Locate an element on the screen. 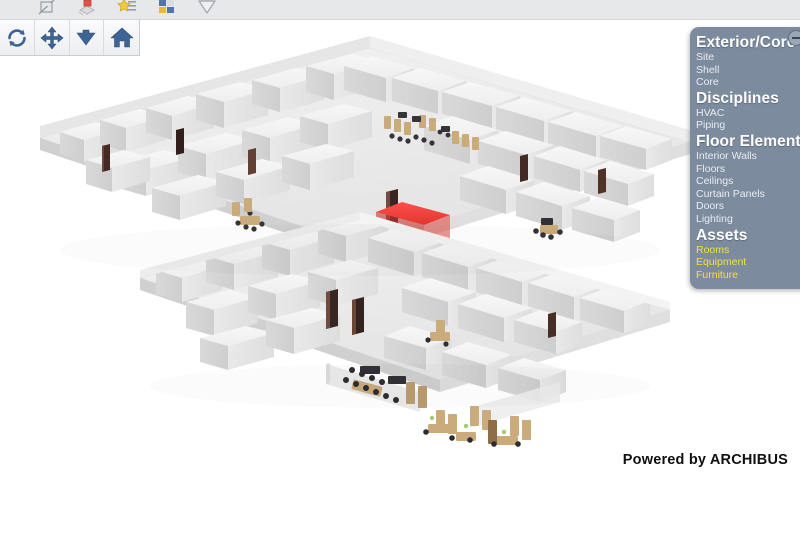  home-icon is located at coordinates (121, 37).